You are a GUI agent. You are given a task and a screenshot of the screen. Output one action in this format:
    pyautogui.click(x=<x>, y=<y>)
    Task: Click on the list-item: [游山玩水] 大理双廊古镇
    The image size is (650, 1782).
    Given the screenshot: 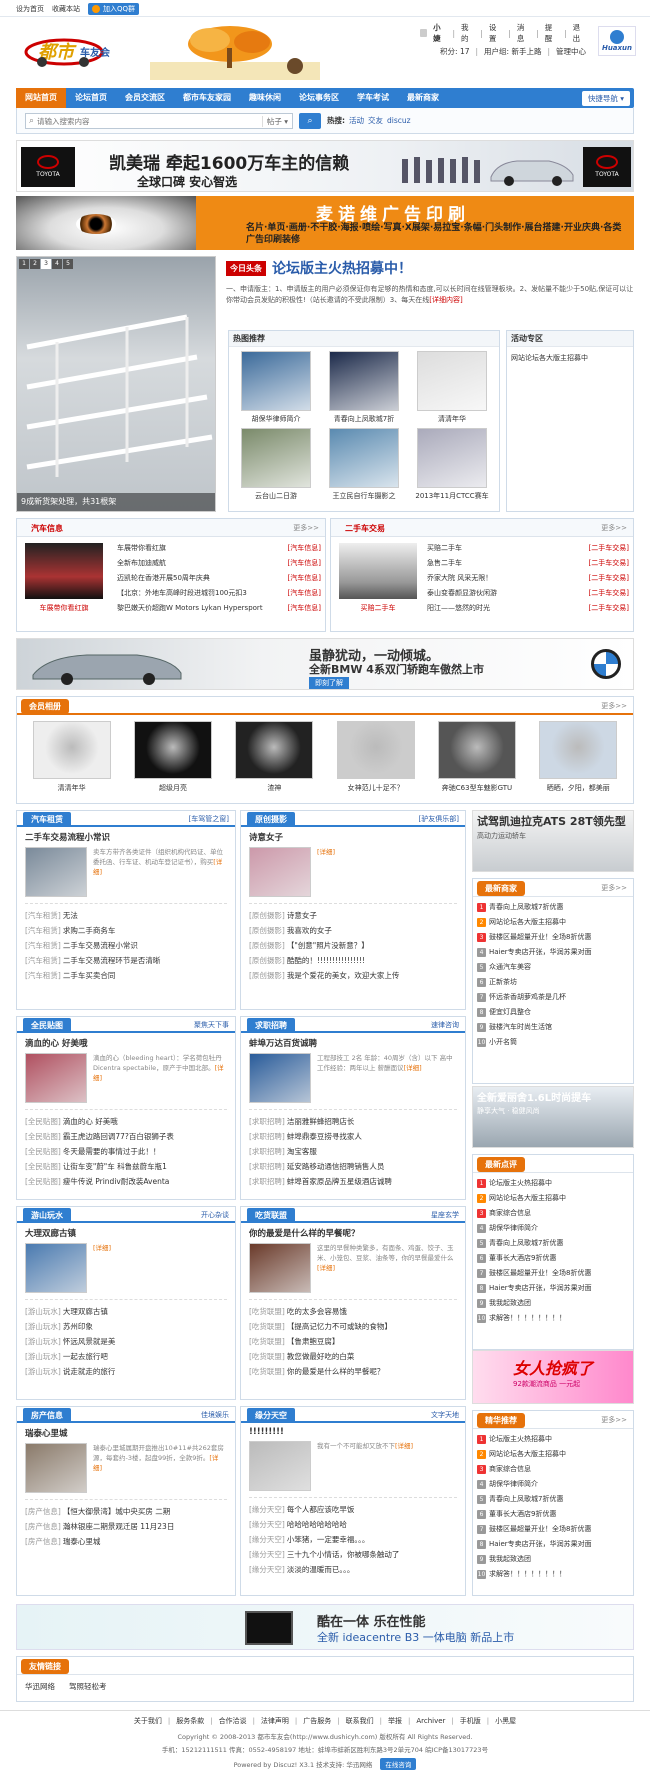 What is the action you would take?
    pyautogui.click(x=126, y=1311)
    